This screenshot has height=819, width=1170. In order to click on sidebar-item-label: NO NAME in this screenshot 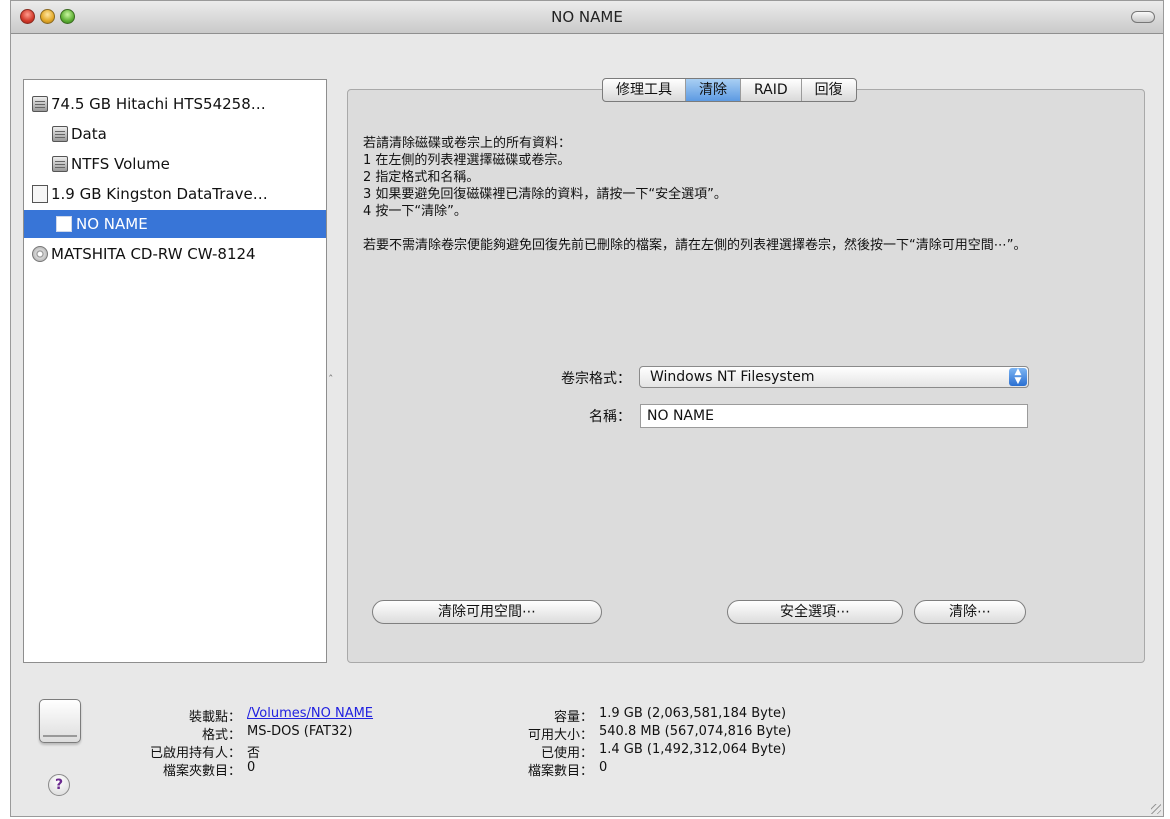, I will do `click(112, 224)`.